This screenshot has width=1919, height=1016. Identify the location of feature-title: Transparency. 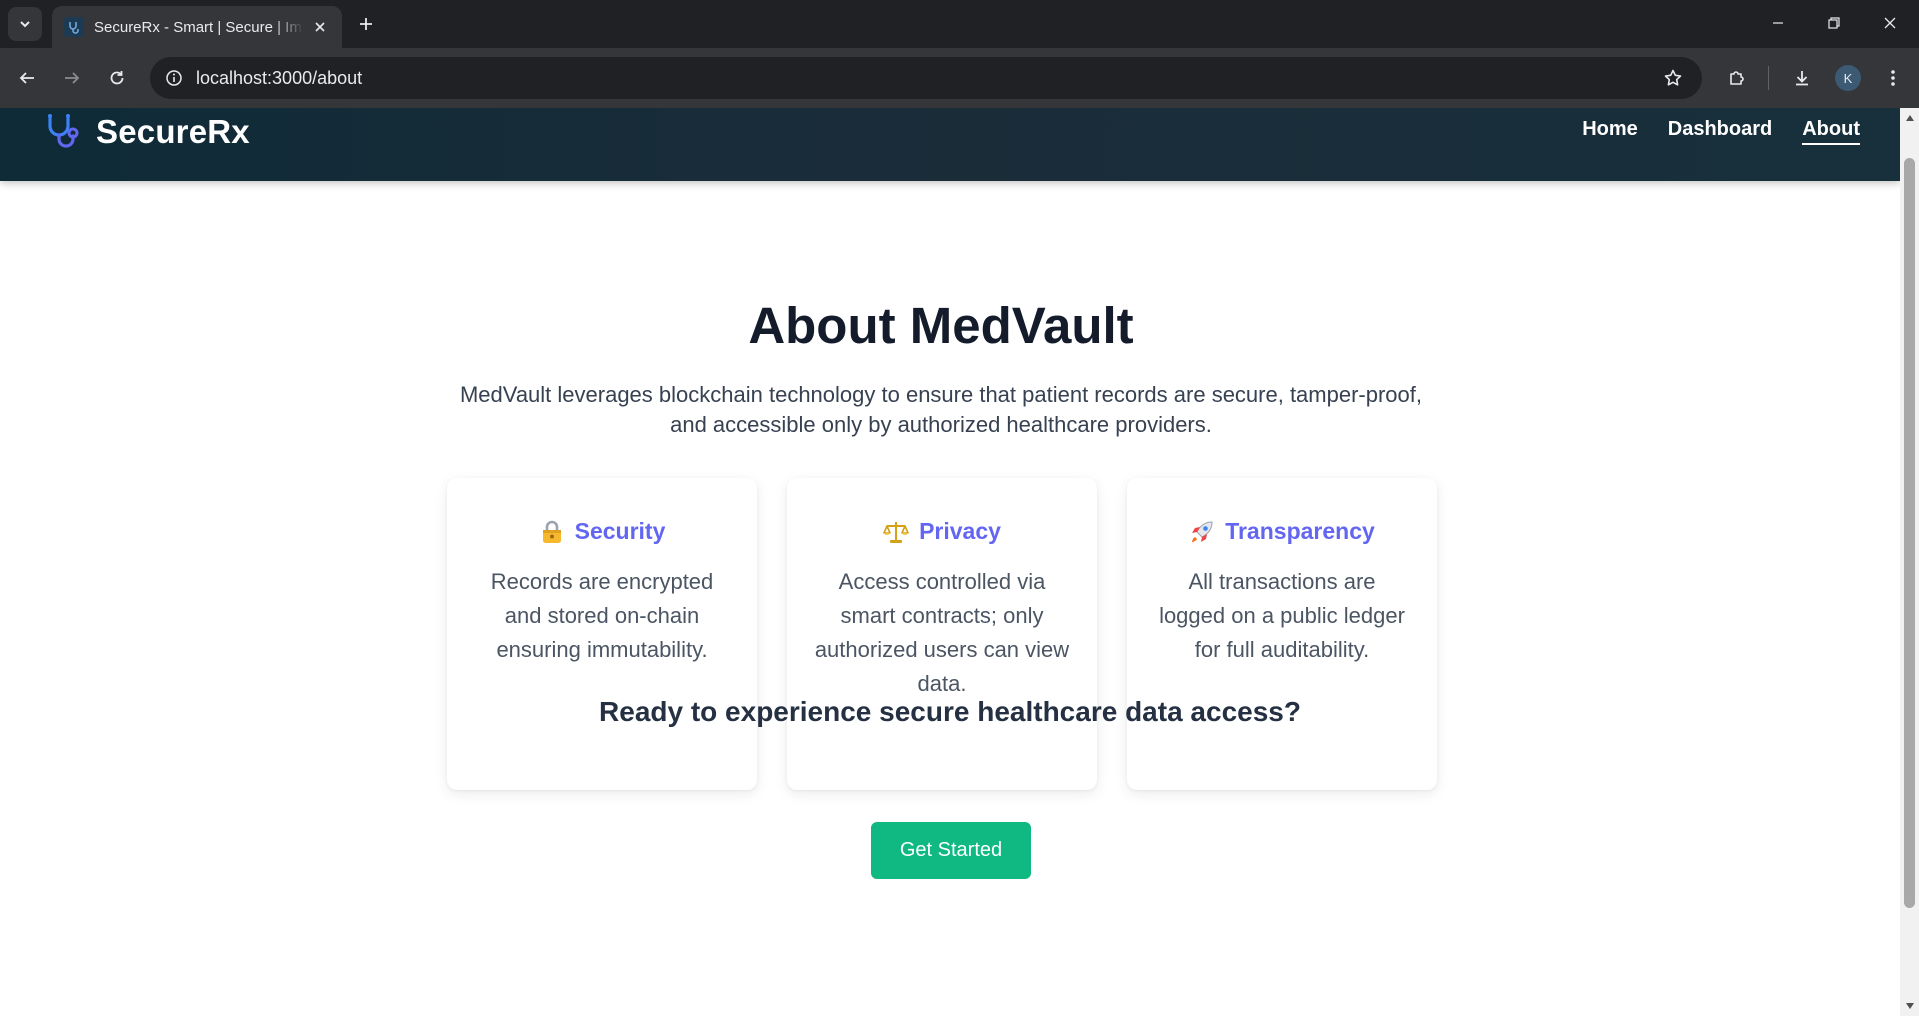
(1300, 531).